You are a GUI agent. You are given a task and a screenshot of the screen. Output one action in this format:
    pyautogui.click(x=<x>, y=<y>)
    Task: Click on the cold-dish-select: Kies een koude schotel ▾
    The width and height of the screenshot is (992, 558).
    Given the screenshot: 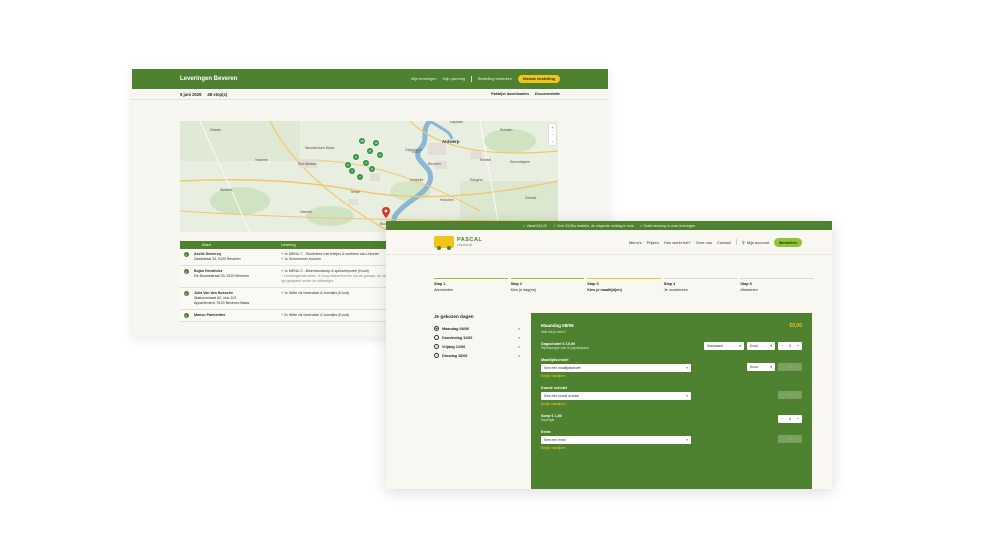 What is the action you would take?
    pyautogui.click(x=616, y=396)
    